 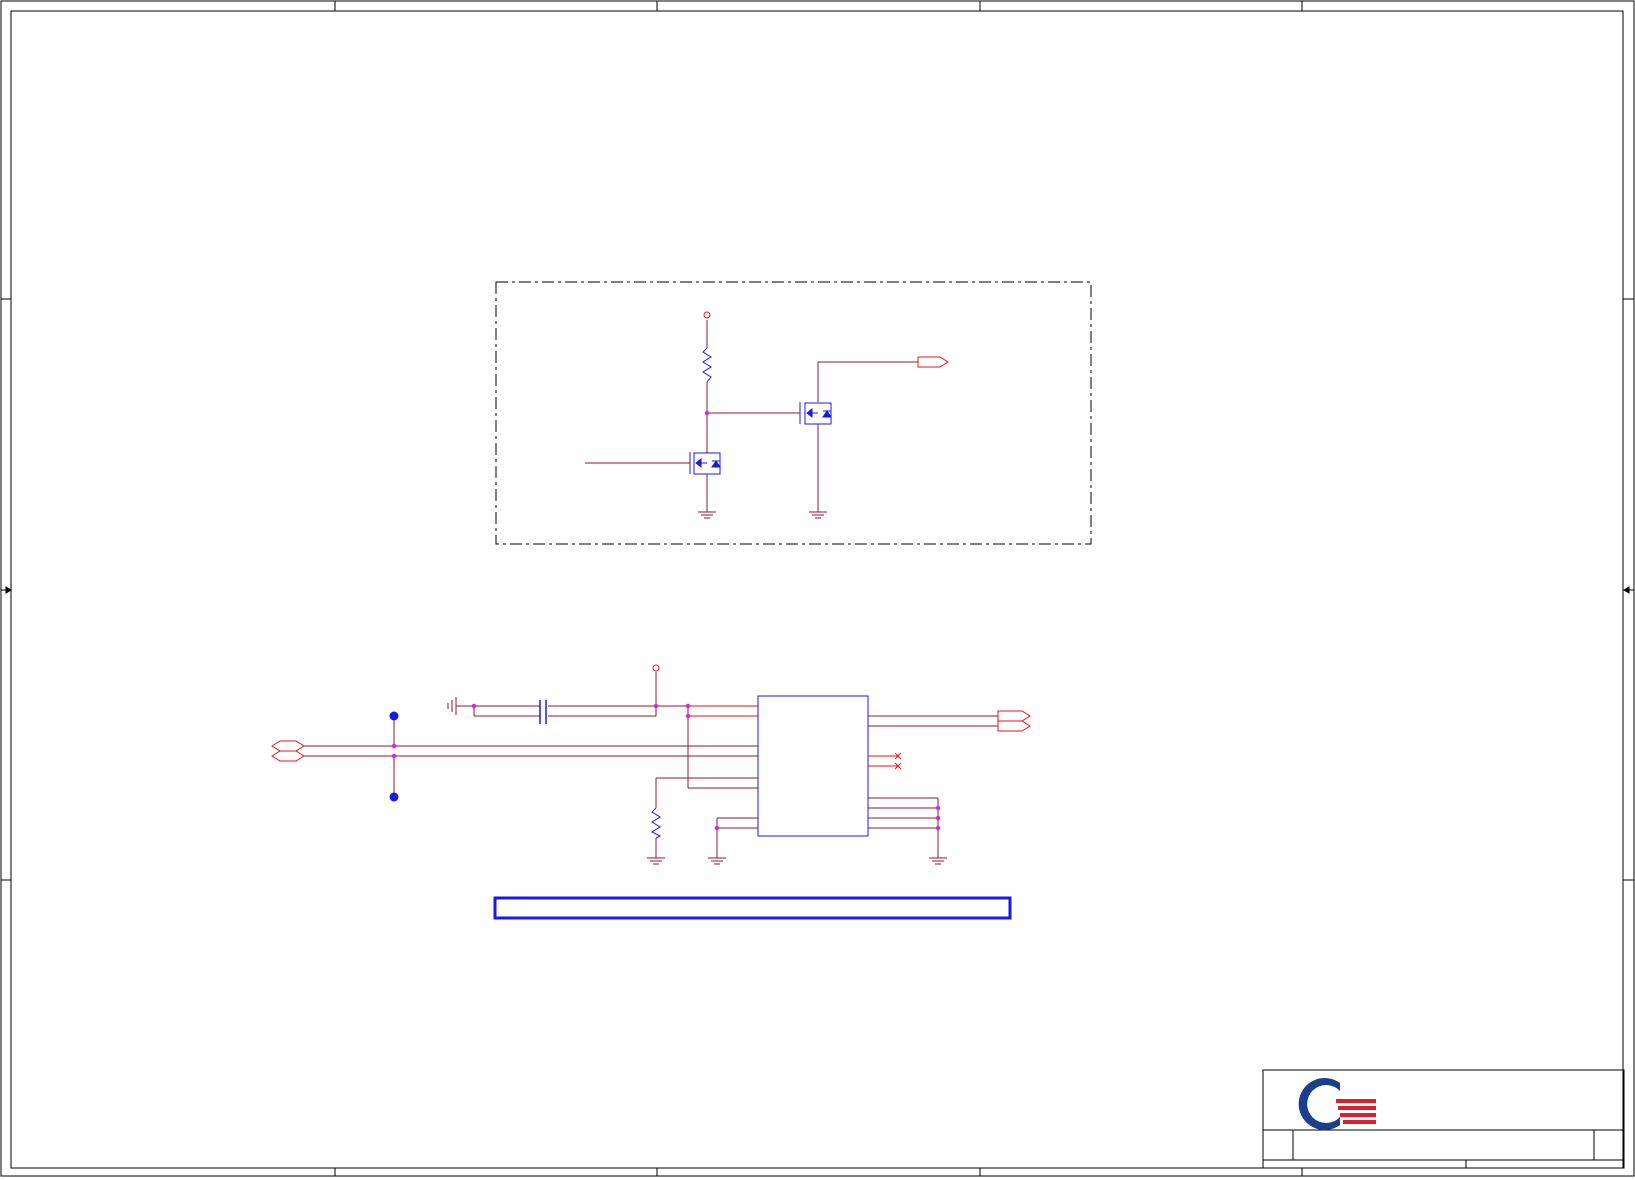 I want to click on center-arrow-left, so click(x=6, y=590).